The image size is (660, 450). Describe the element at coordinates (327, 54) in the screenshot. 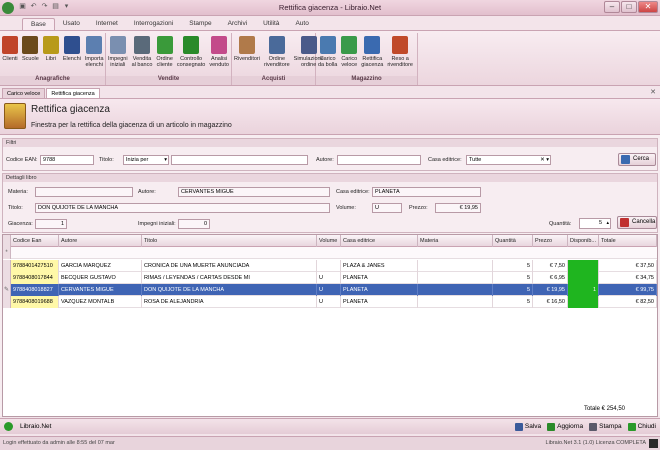

I see `carico-button: Carico da bolla` at that location.